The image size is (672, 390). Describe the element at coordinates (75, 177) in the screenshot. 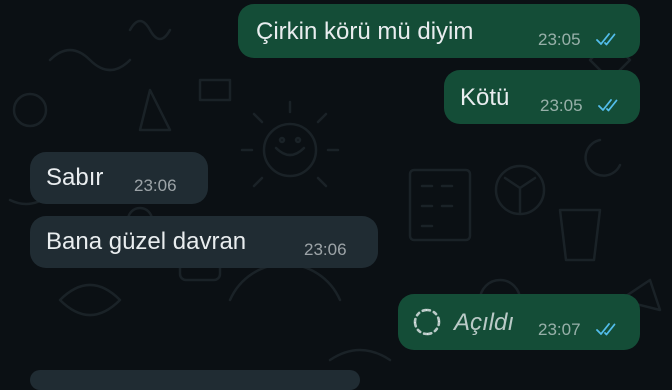

I see `message-text: Sabır` at that location.